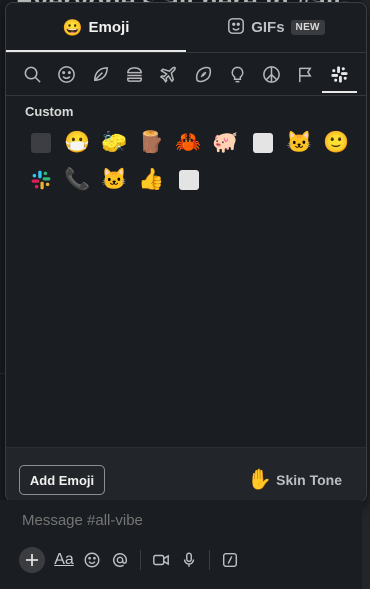 The image size is (370, 589). I want to click on cat-in-hat-icon: 🐱, so click(299, 142).